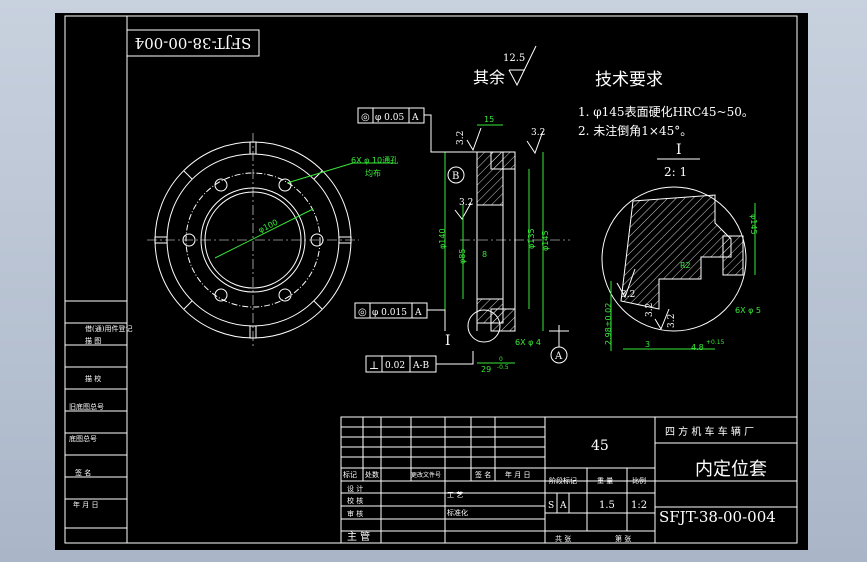 This screenshot has height=562, width=867. Describe the element at coordinates (666, 112) in the screenshot. I see `tech-item-1: 1. φ145表面硬化HRC45~50。` at that location.